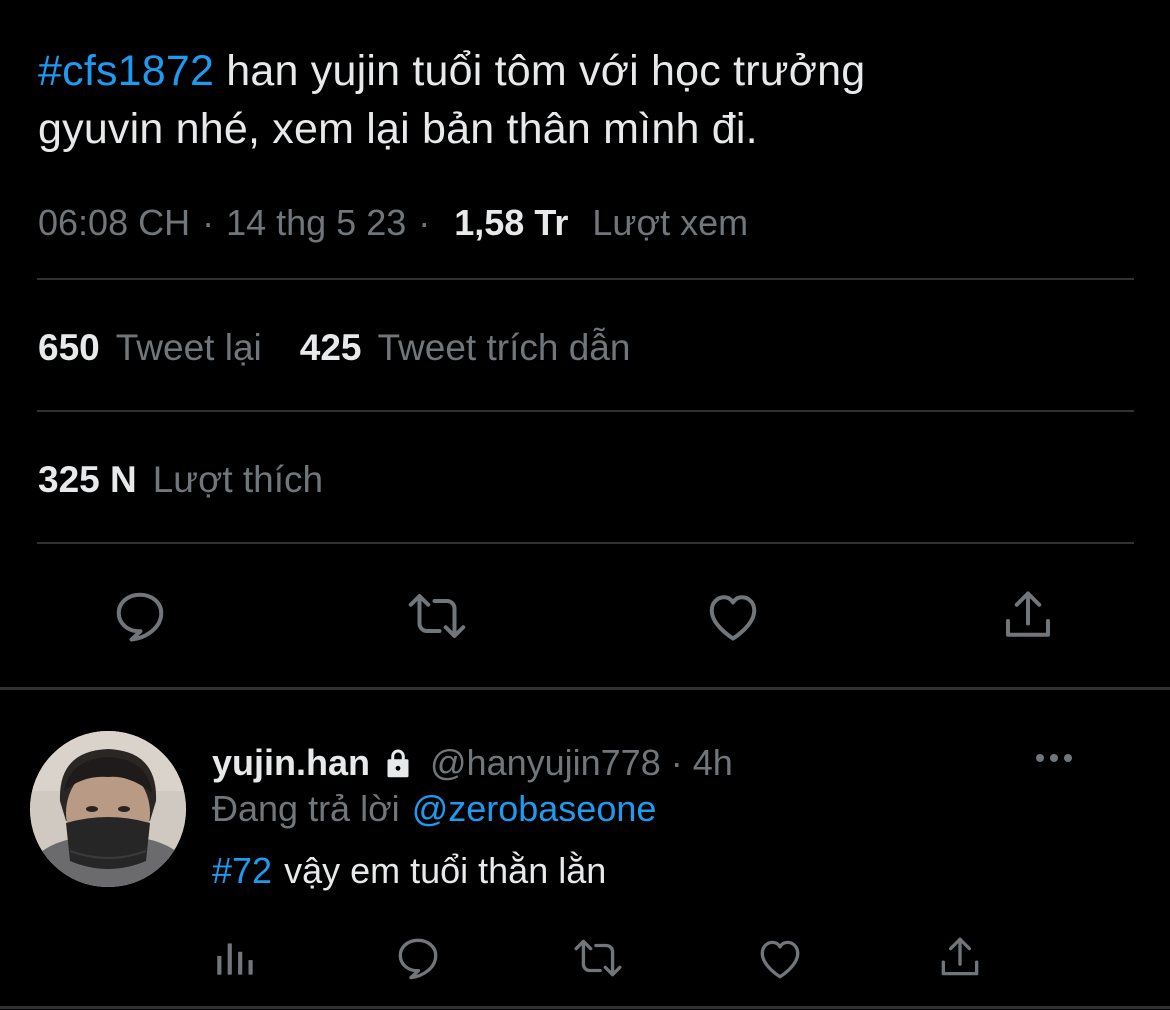  I want to click on tweet-date: 14 thg 5 23, so click(316, 223).